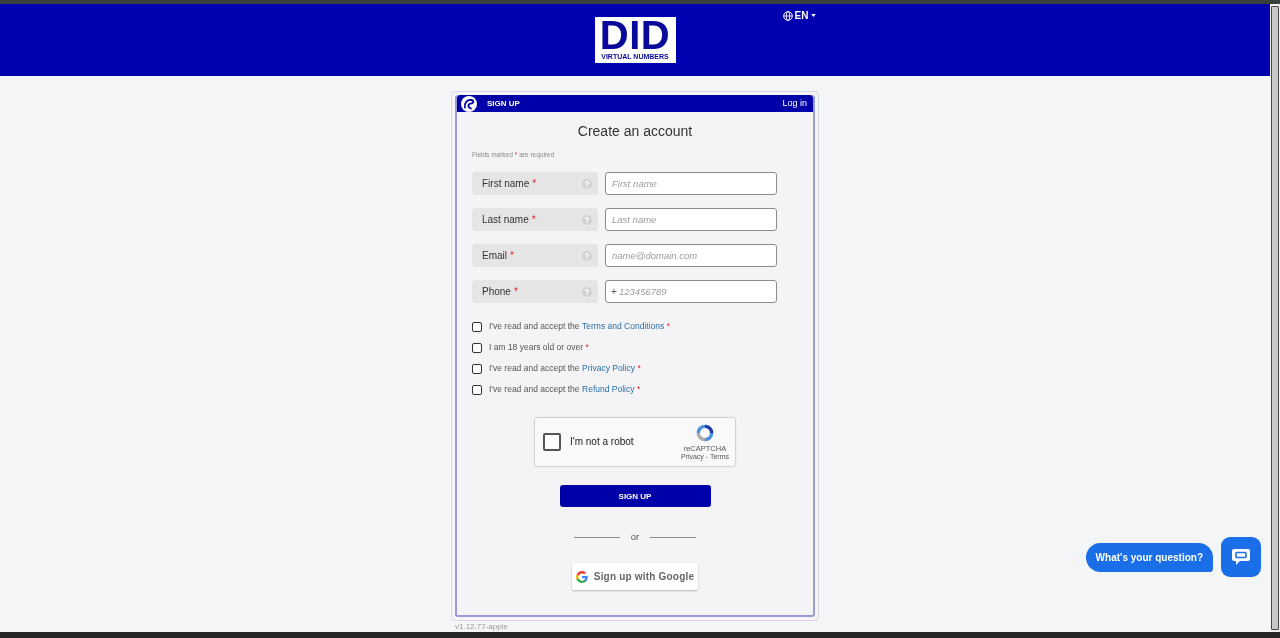 This screenshot has height=638, width=1280. What do you see at coordinates (635, 576) in the screenshot?
I see `google-signup-button: Sign up with Google` at bounding box center [635, 576].